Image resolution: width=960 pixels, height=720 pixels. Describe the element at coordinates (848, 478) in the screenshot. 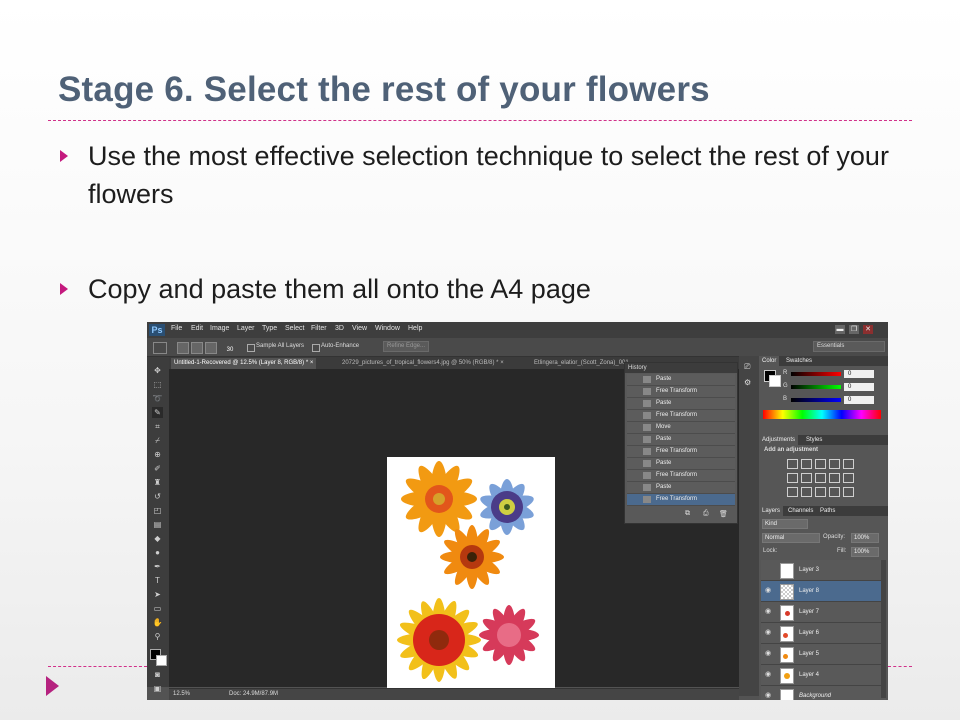

I see `channel-mixer-adjust-icon` at that location.